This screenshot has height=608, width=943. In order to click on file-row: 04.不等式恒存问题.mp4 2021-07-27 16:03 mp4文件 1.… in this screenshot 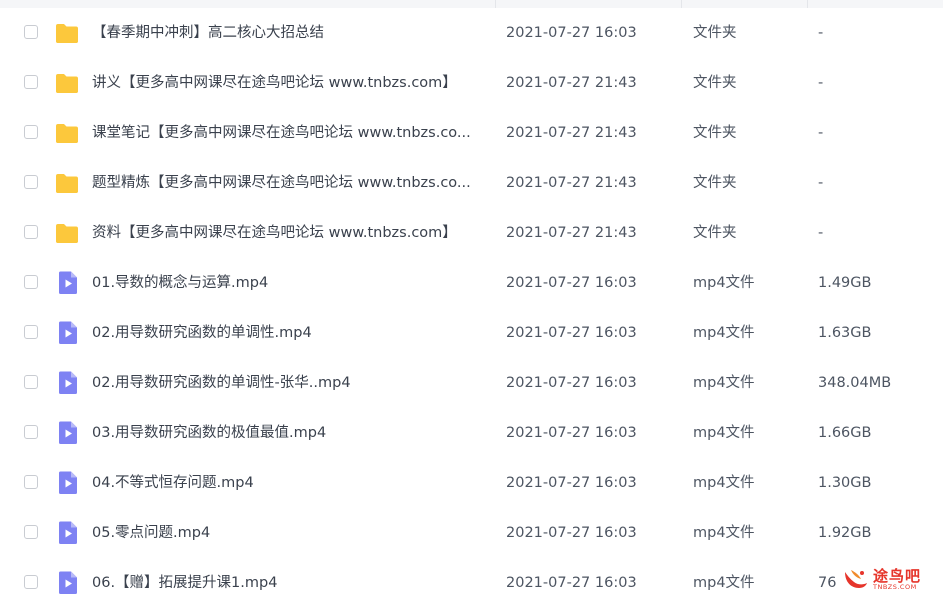, I will do `click(471, 483)`.